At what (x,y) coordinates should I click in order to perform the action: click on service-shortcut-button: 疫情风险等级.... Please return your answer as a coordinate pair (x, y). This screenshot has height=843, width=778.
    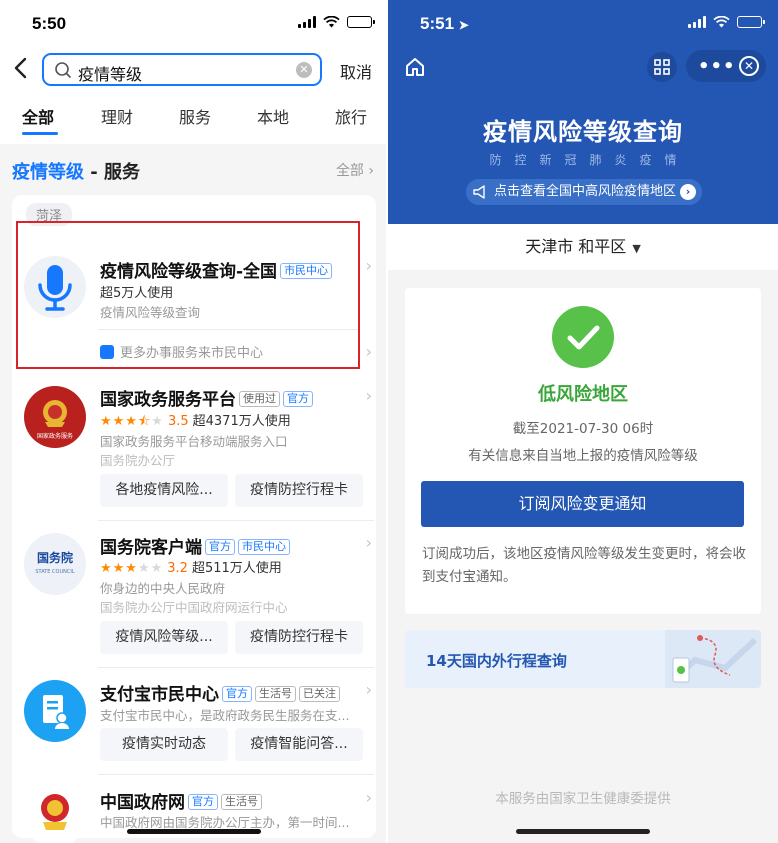
    Looking at the image, I should click on (164, 637).